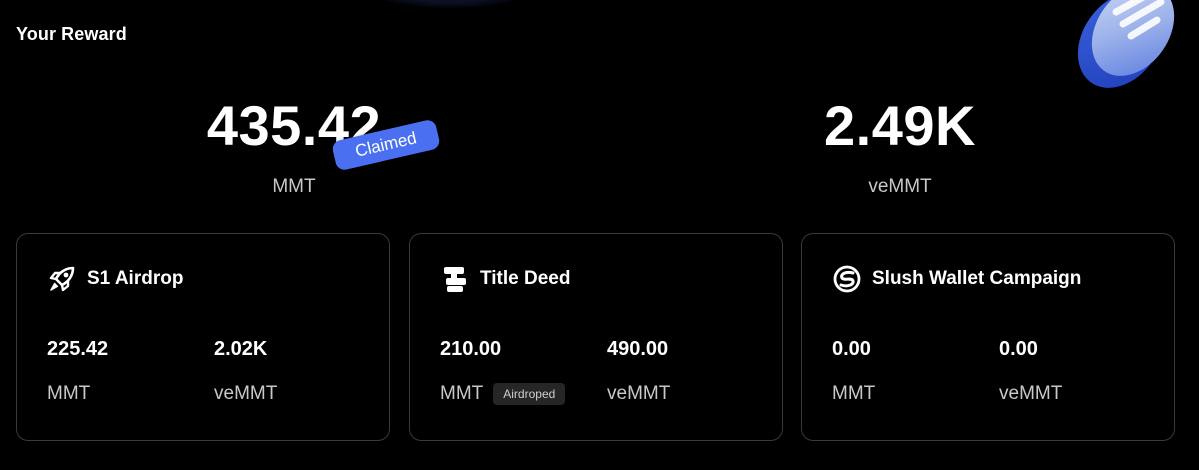  What do you see at coordinates (71, 34) in the screenshot?
I see `page-title: Your Reward` at bounding box center [71, 34].